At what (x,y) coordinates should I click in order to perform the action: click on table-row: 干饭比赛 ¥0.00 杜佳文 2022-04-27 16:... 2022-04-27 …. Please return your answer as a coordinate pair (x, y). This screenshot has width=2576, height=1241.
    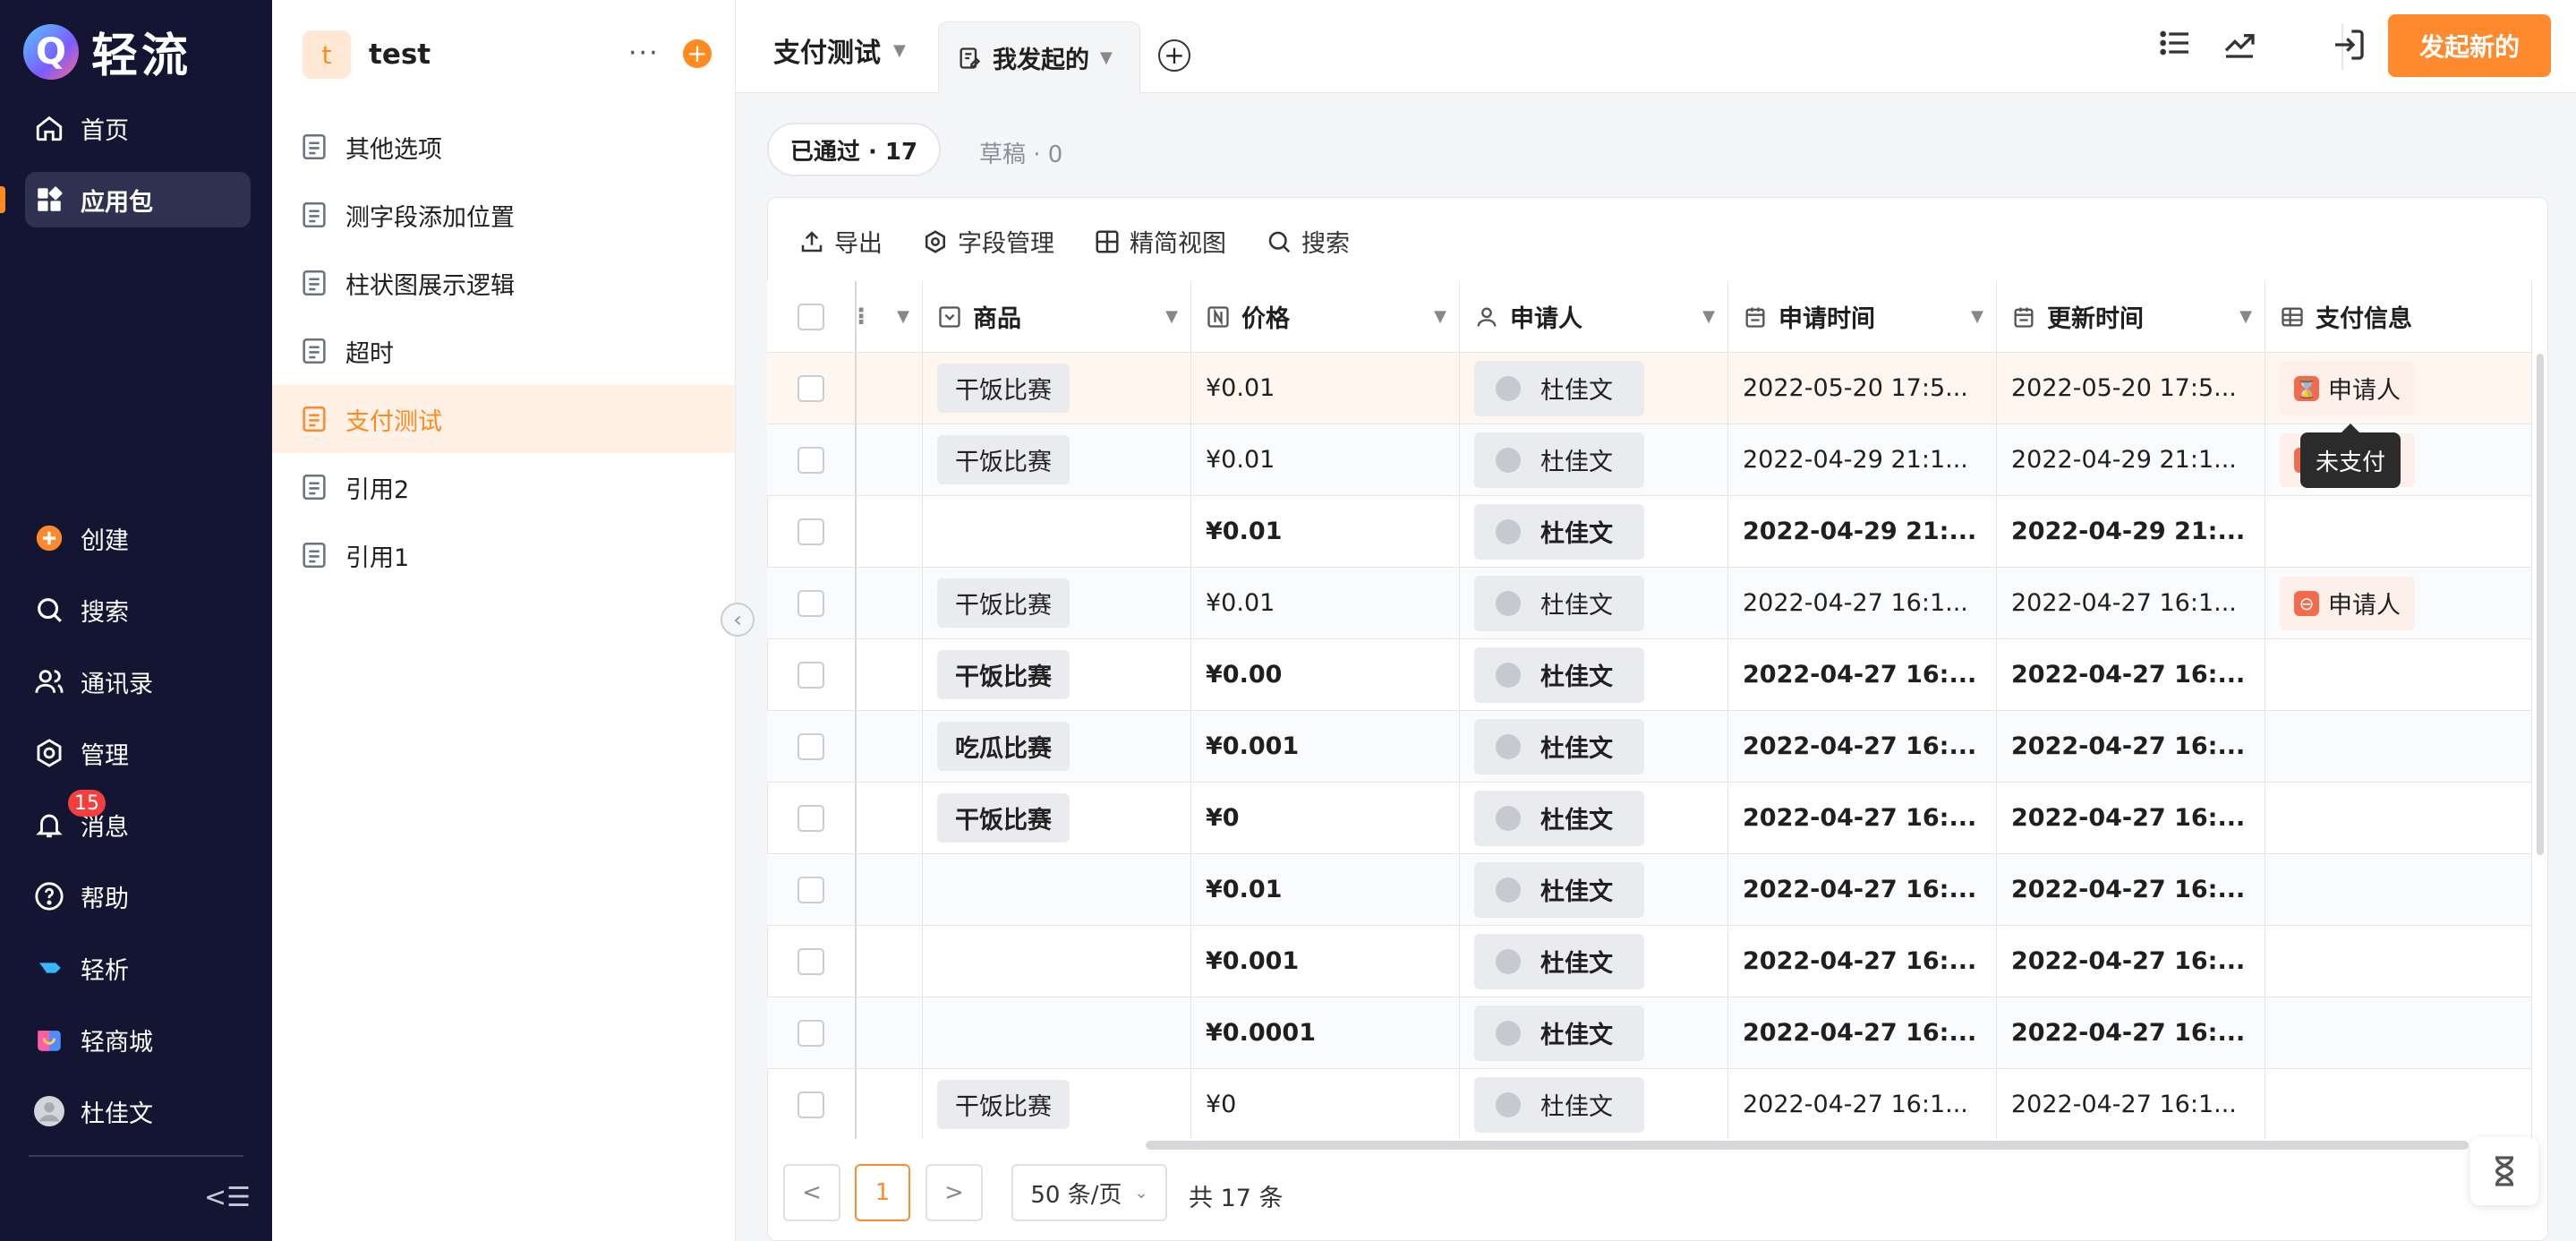
    Looking at the image, I should click on (1649, 675).